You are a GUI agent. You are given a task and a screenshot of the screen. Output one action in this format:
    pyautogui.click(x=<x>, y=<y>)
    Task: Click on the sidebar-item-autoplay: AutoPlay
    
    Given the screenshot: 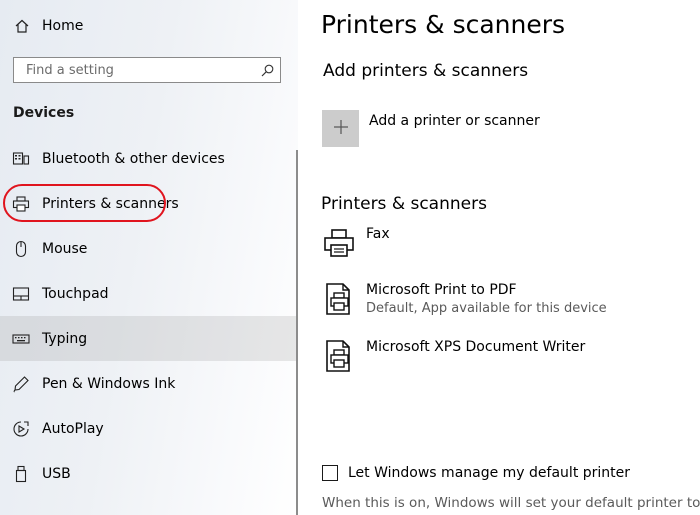 What is the action you would take?
    pyautogui.click(x=149, y=428)
    